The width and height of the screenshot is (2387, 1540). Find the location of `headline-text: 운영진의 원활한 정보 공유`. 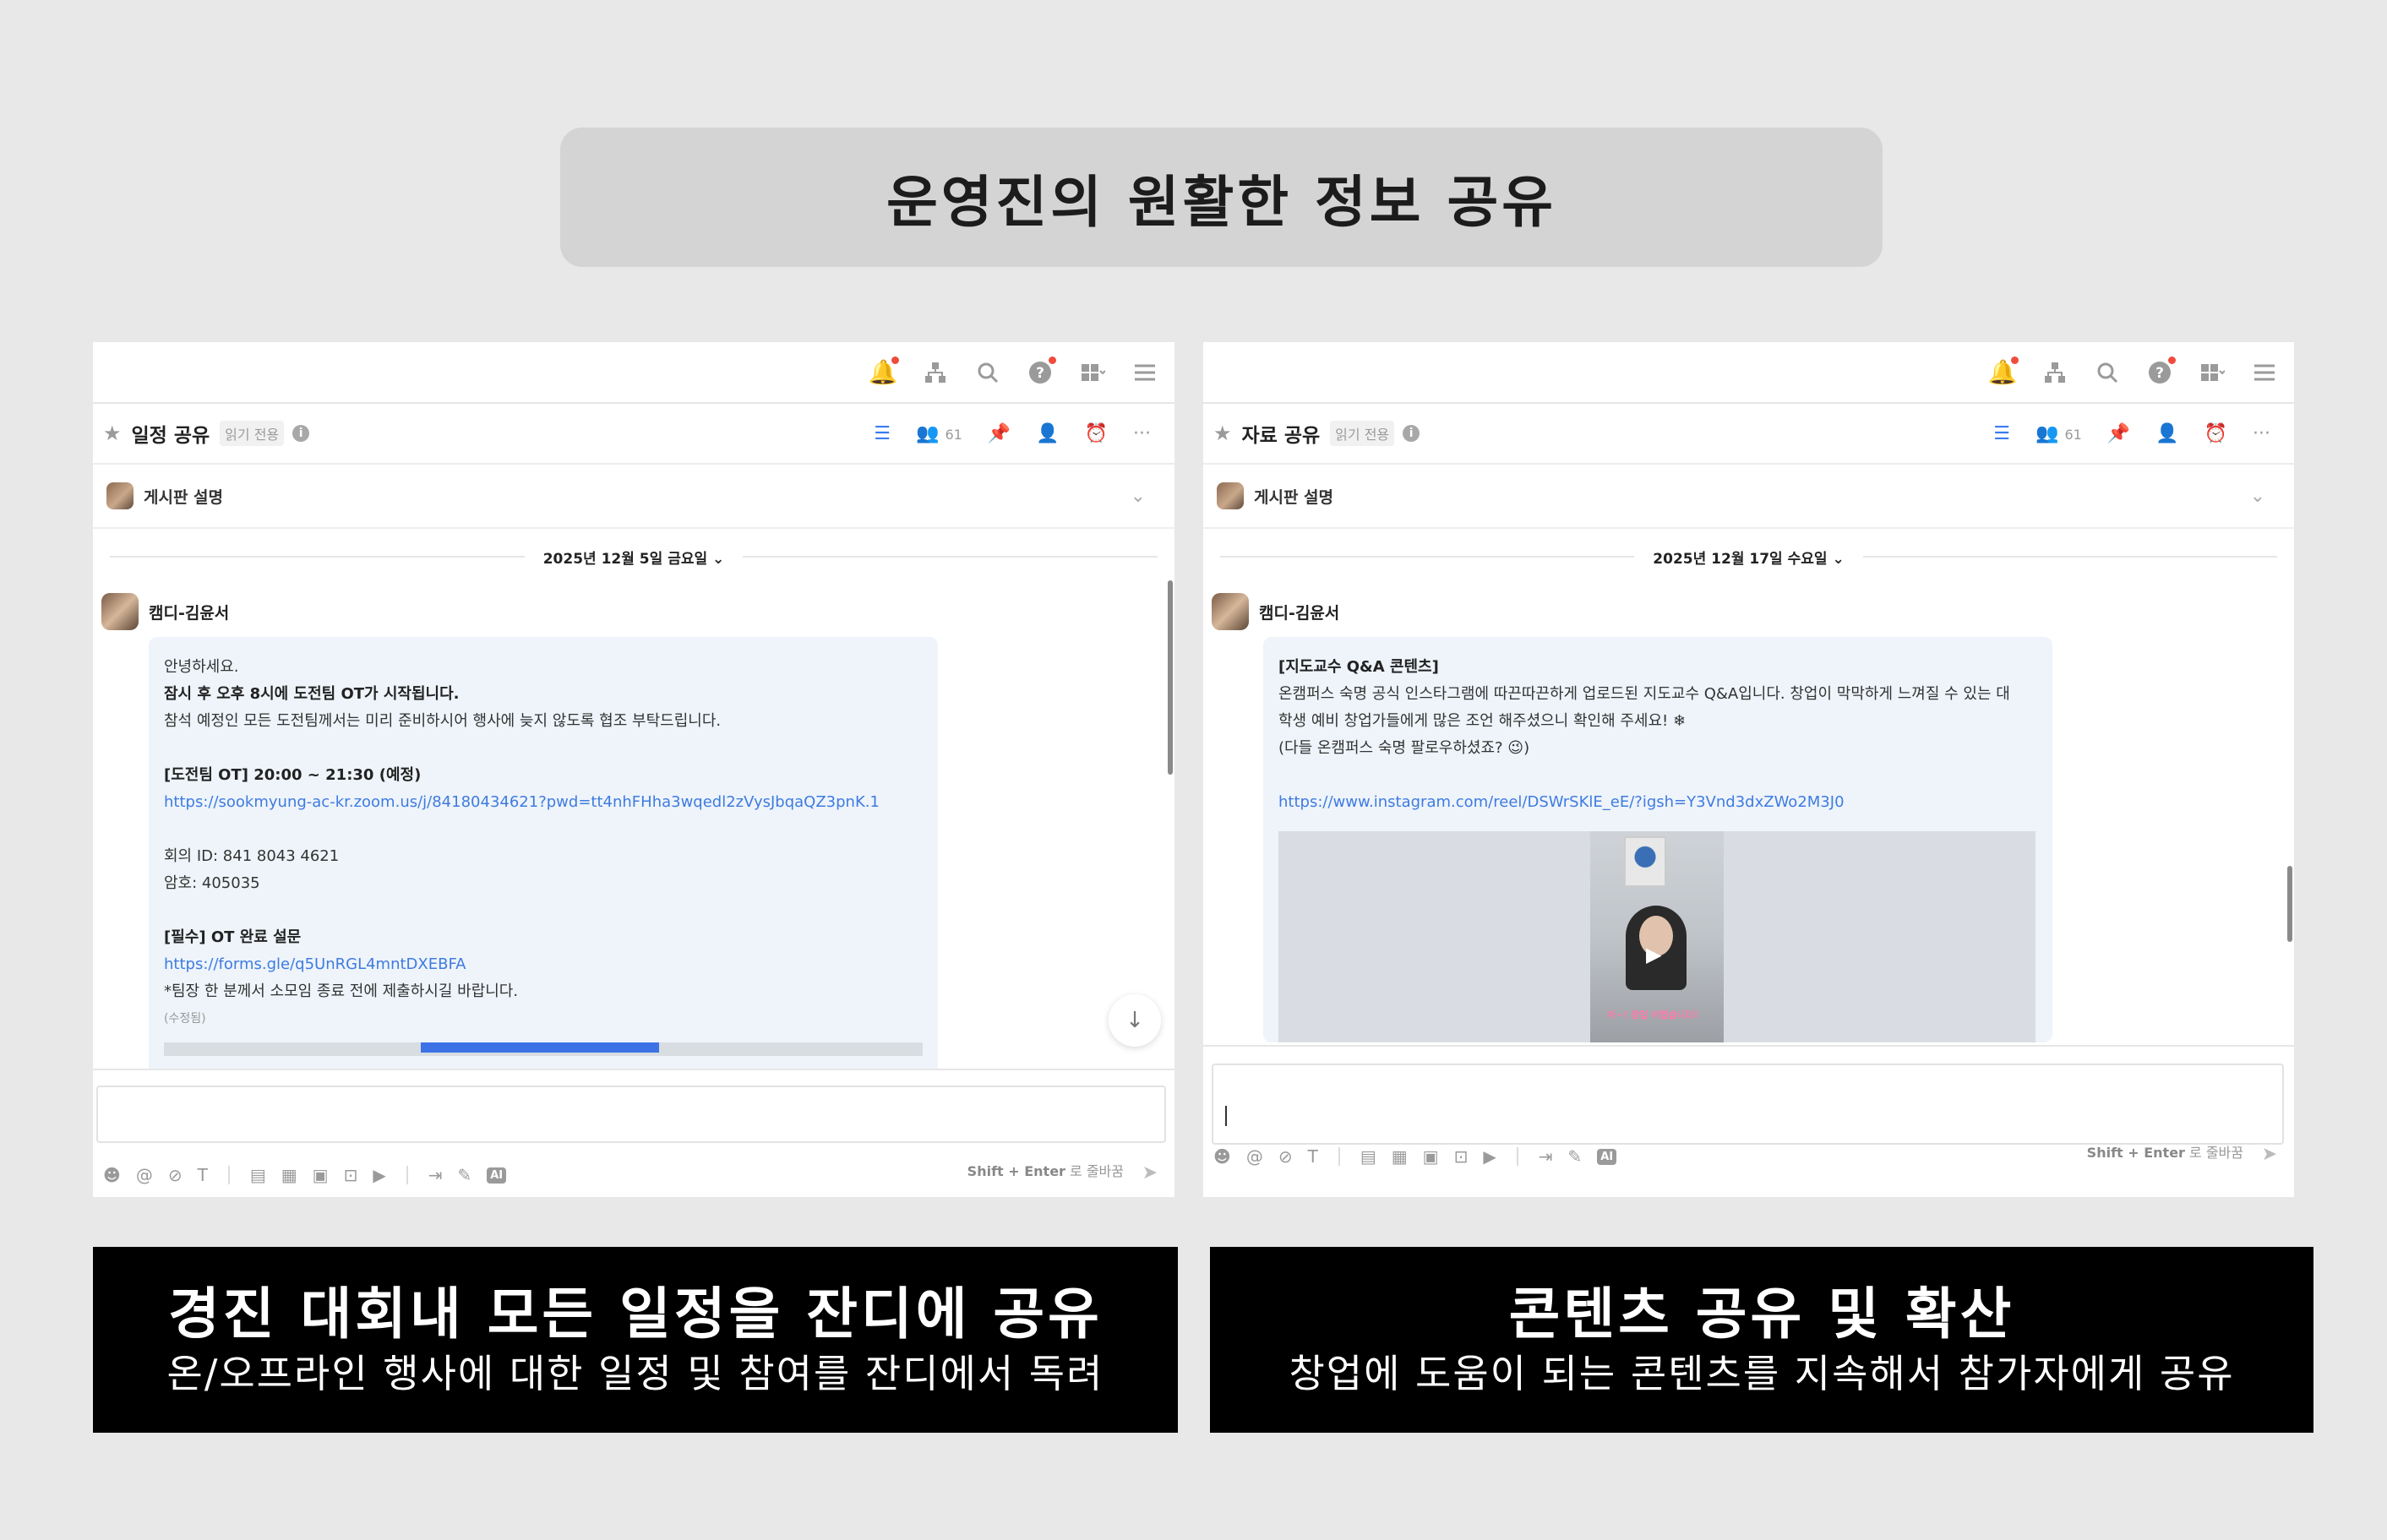

headline-text: 운영진의 원활한 정보 공유 is located at coordinates (1221, 202).